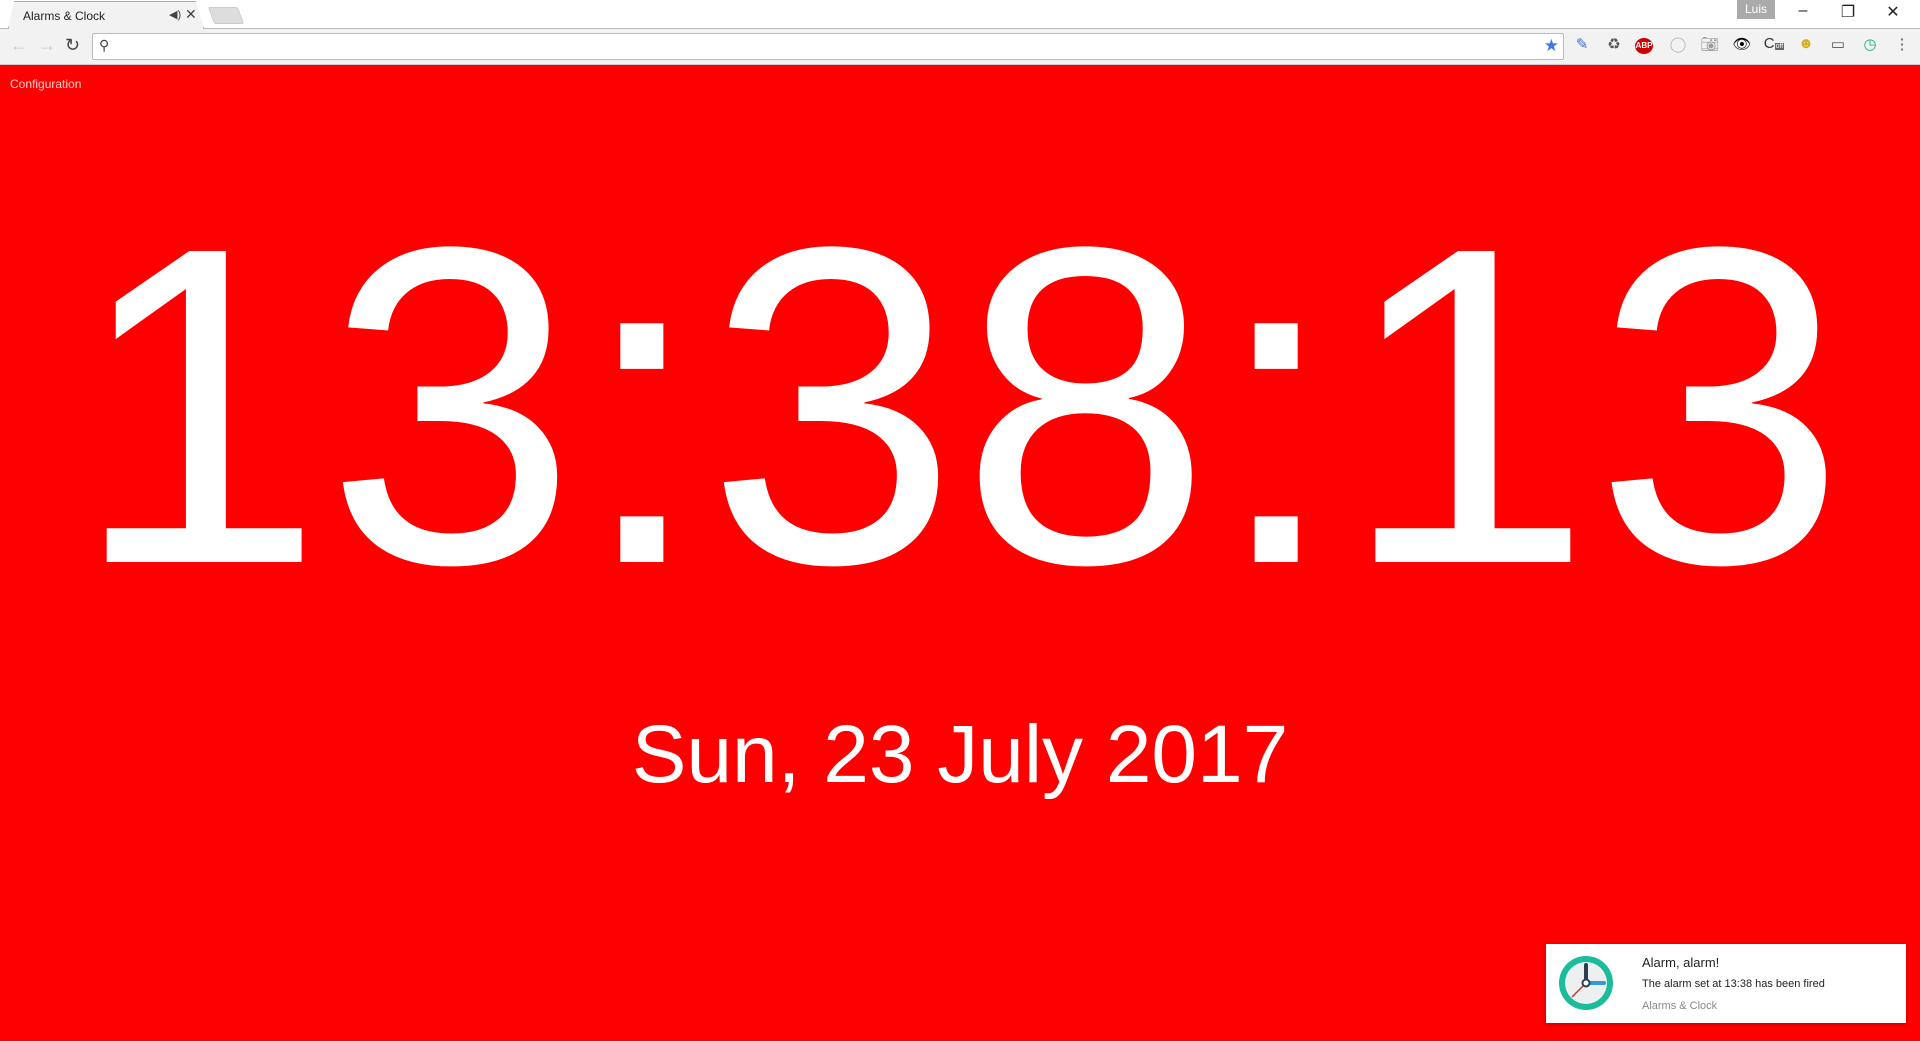 The image size is (1920, 1041). What do you see at coordinates (47, 45) in the screenshot?
I see `forward-icon: →` at bounding box center [47, 45].